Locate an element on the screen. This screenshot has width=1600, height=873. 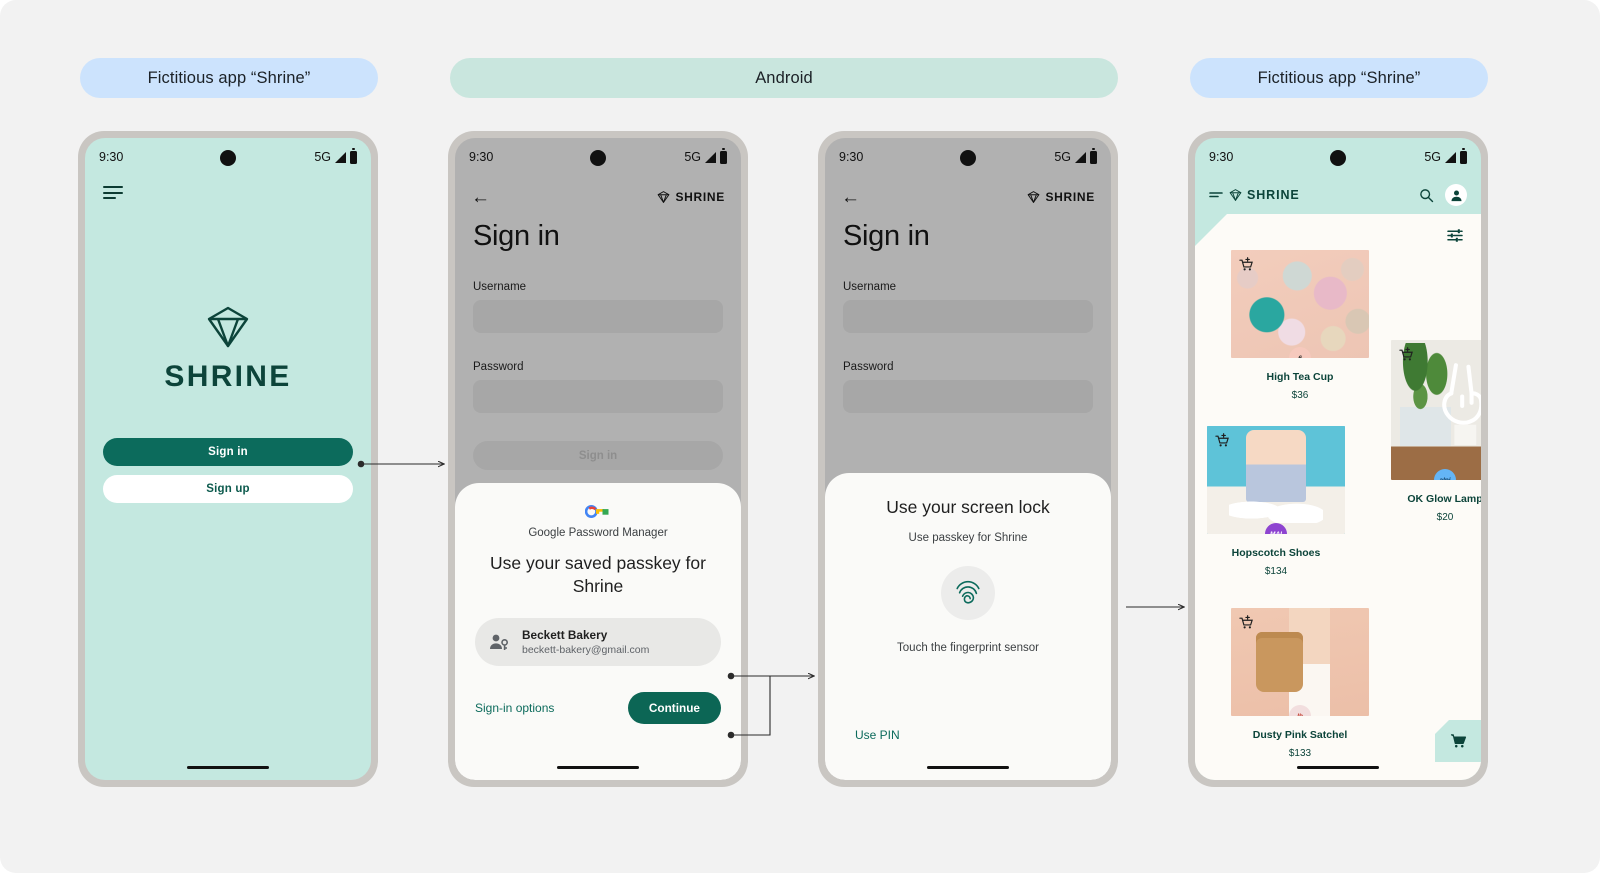
sheet-actions: Sign-in options Continue is located at coordinates (598, 708).